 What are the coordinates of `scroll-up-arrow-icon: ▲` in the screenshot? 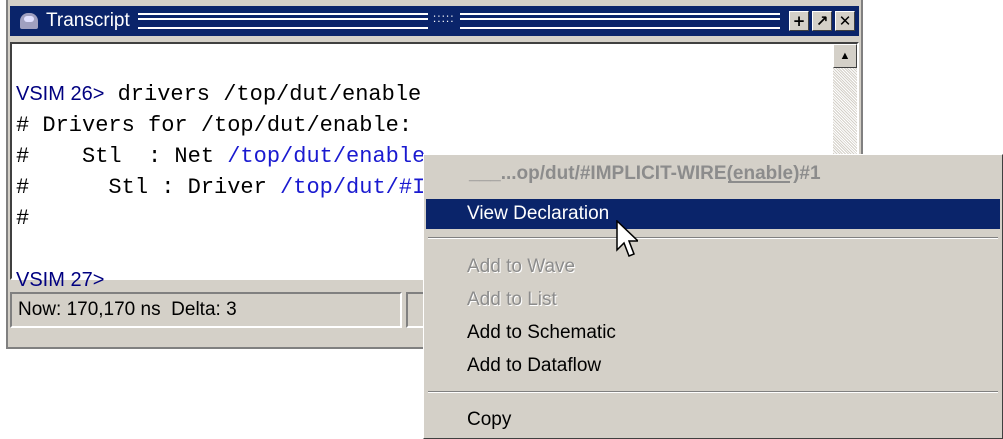 It's located at (845, 56).